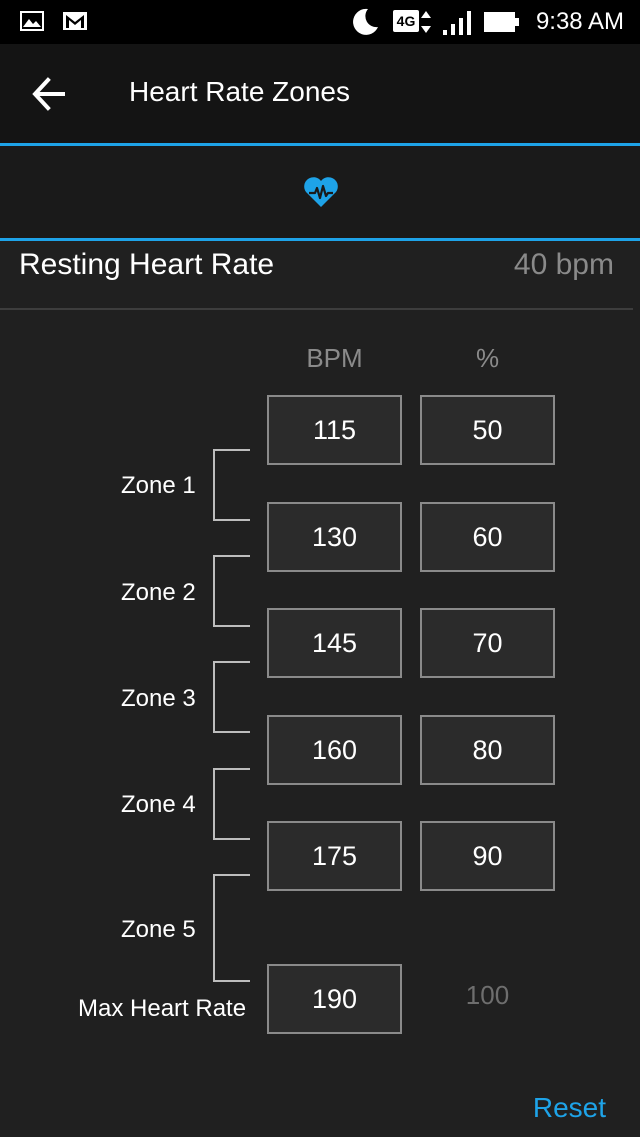 Image resolution: width=640 pixels, height=1137 pixels. What do you see at coordinates (334, 430) in the screenshot?
I see `bpm-input-1: 115` at bounding box center [334, 430].